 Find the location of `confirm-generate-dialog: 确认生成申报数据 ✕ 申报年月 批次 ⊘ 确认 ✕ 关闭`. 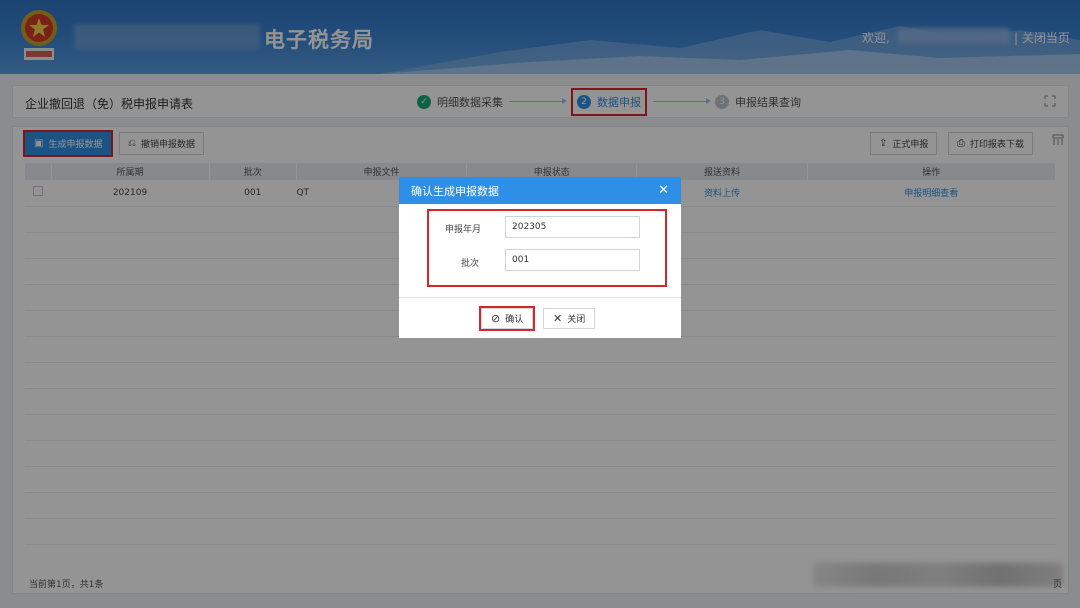

confirm-generate-dialog: 确认生成申报数据 ✕ 申报年月 批次 ⊘ 确认 ✕ 关闭 is located at coordinates (540, 257).